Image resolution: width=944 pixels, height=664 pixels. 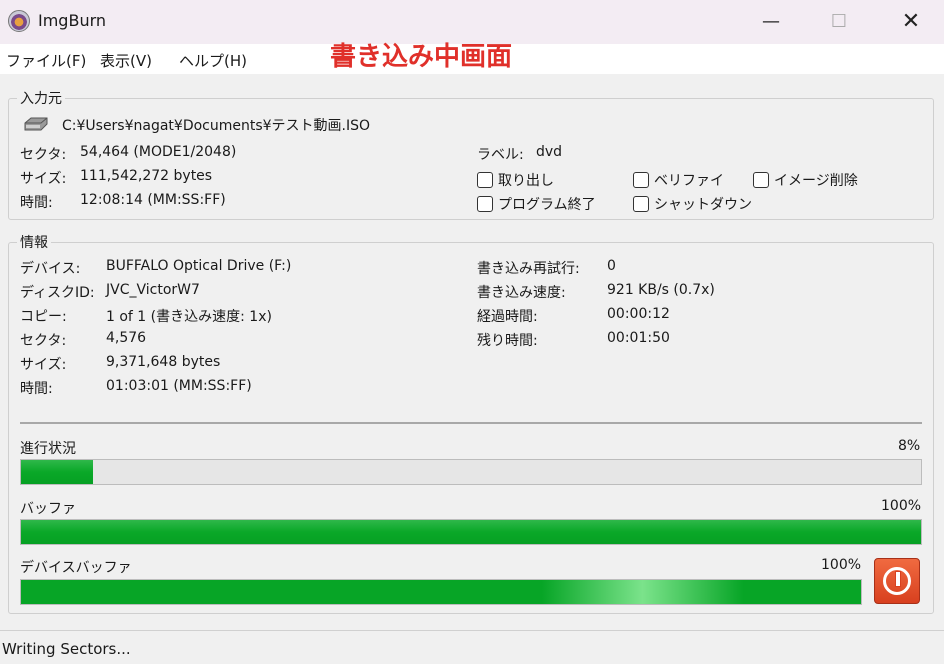 What do you see at coordinates (507, 341) in the screenshot?
I see `info-remaining-label: 残り時間:` at bounding box center [507, 341].